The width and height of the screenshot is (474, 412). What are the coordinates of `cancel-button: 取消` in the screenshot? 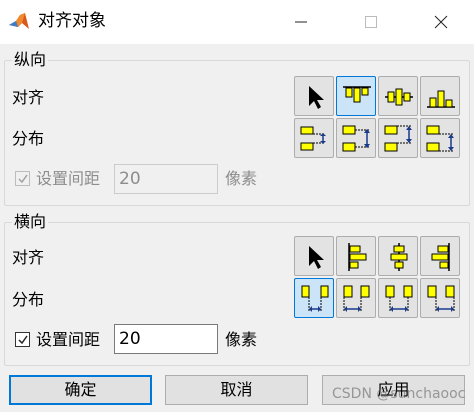 It's located at (236, 390).